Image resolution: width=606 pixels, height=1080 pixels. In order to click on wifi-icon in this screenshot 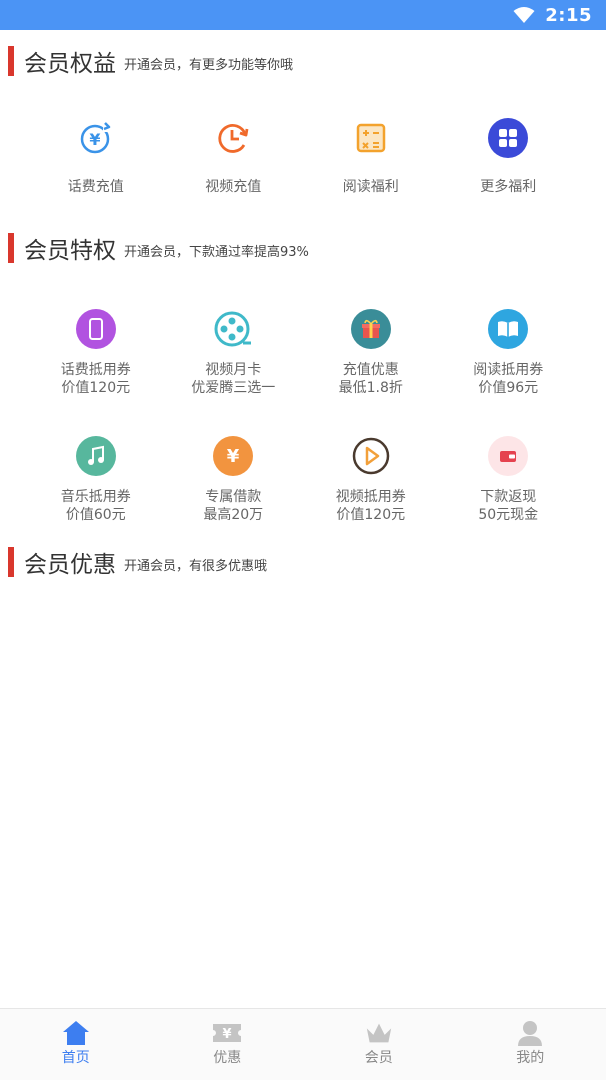, I will do `click(524, 15)`.